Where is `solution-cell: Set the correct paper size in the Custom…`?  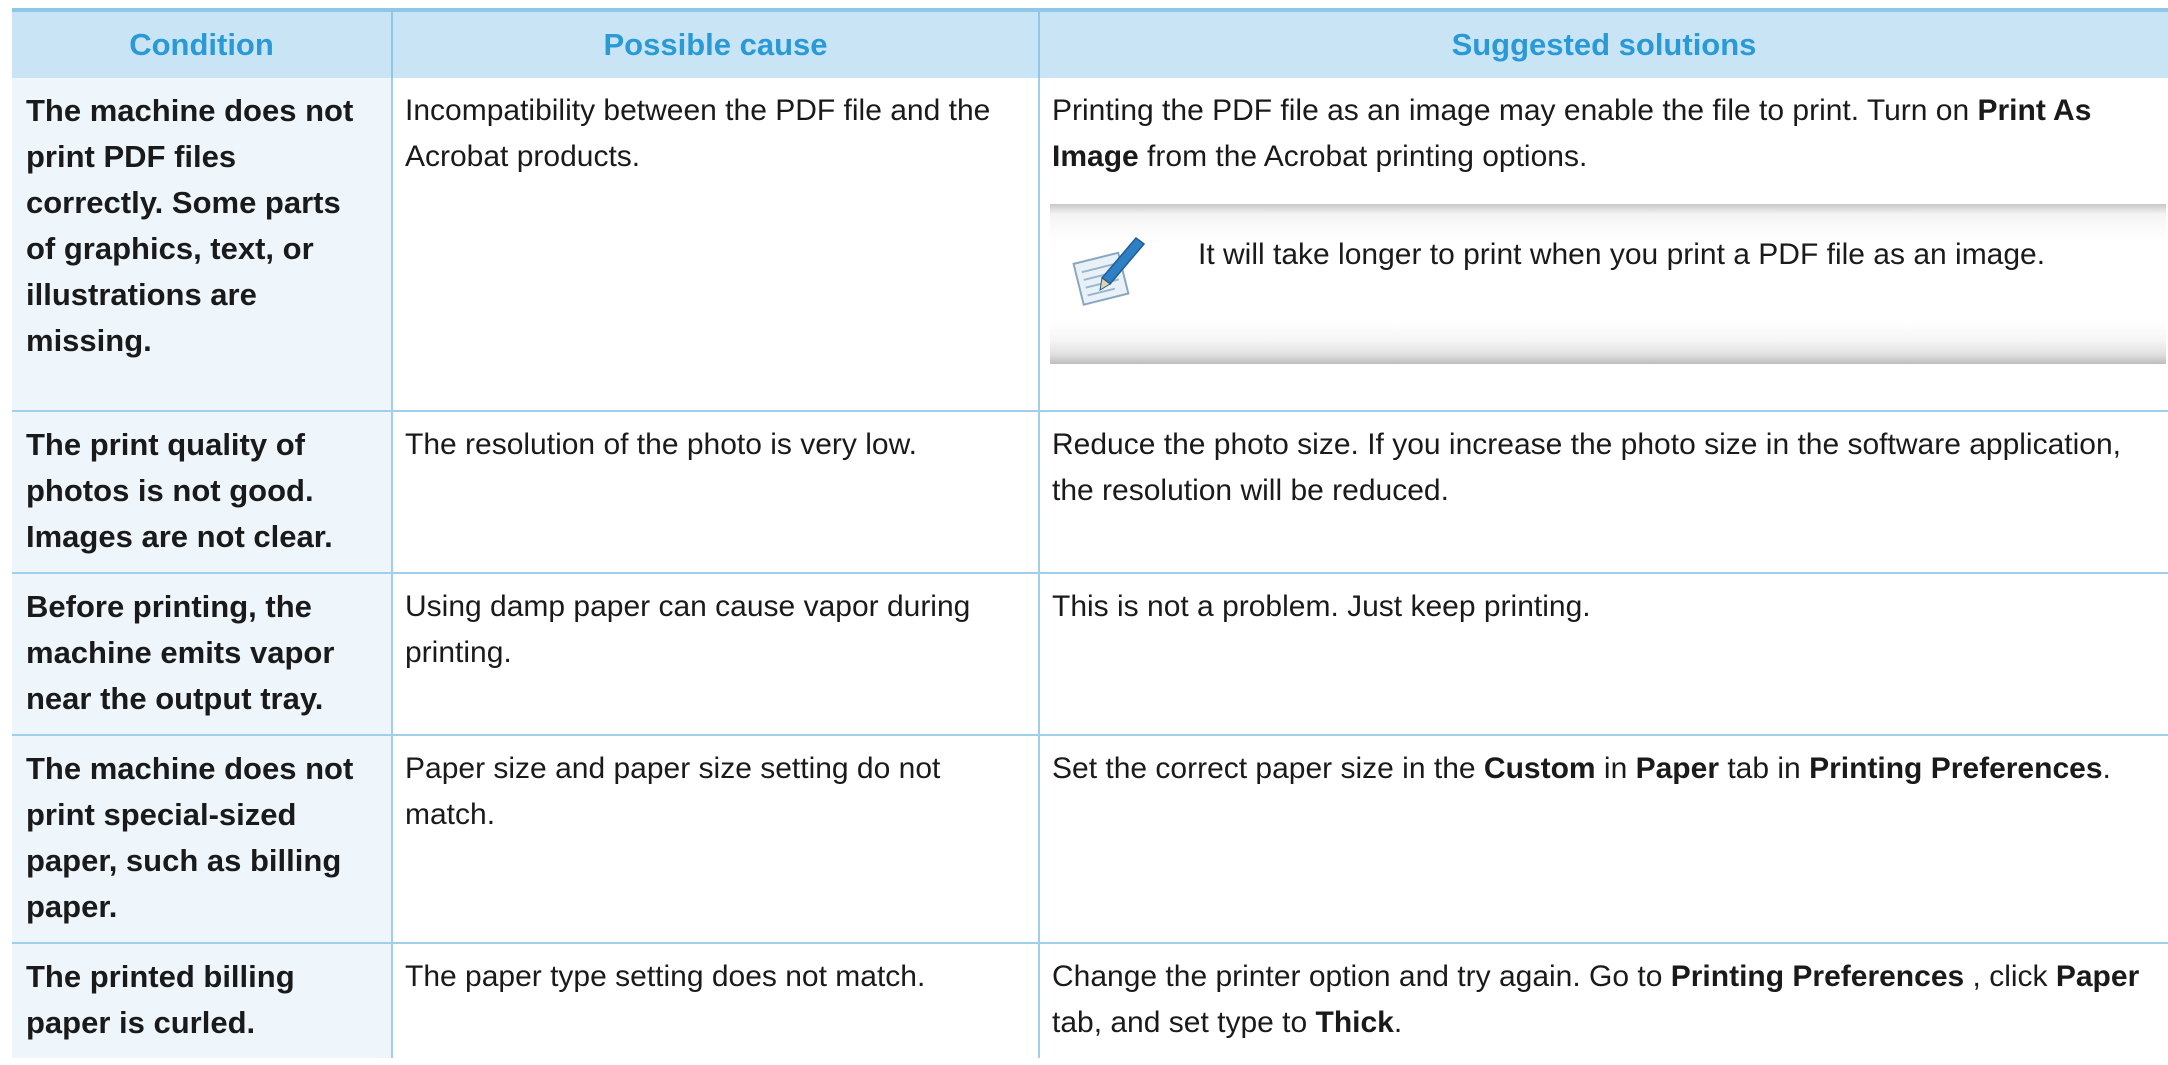 solution-cell: Set the correct paper size in the Custom… is located at coordinates (1603, 839).